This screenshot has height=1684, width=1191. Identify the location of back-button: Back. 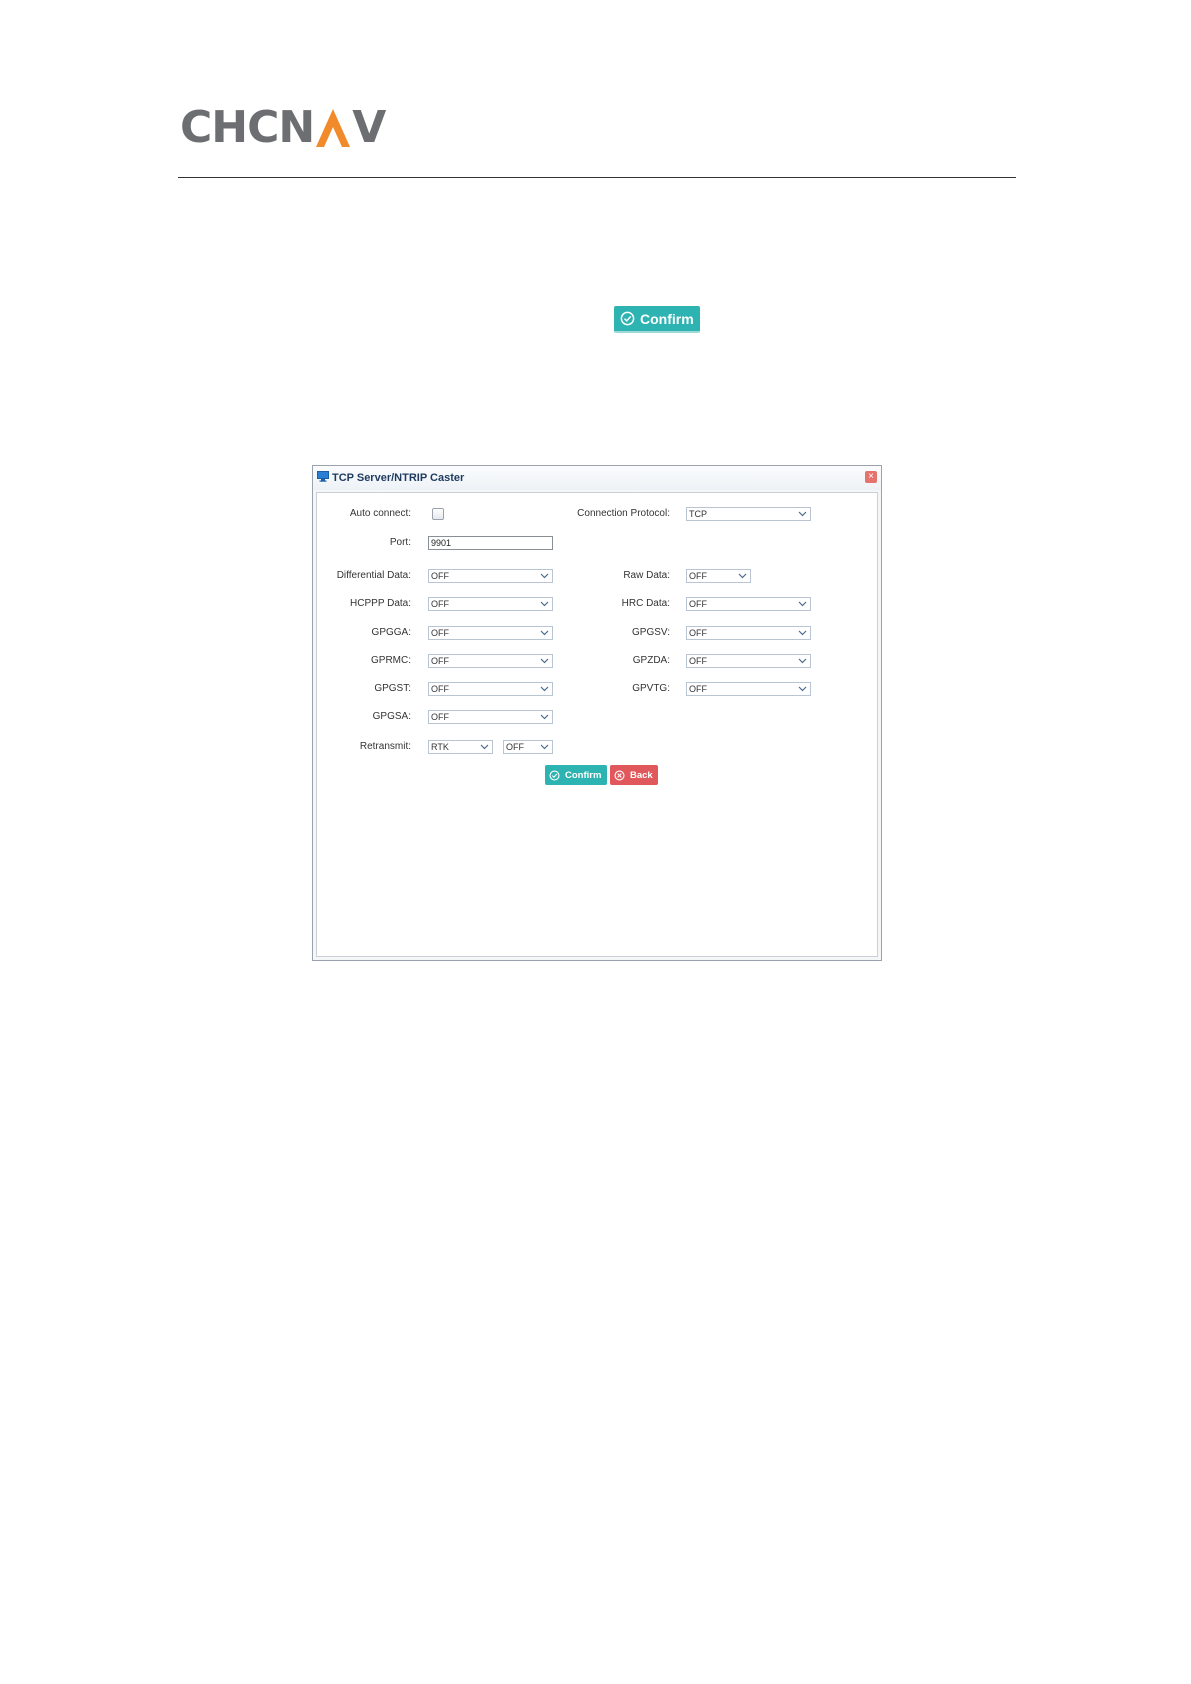
(634, 775).